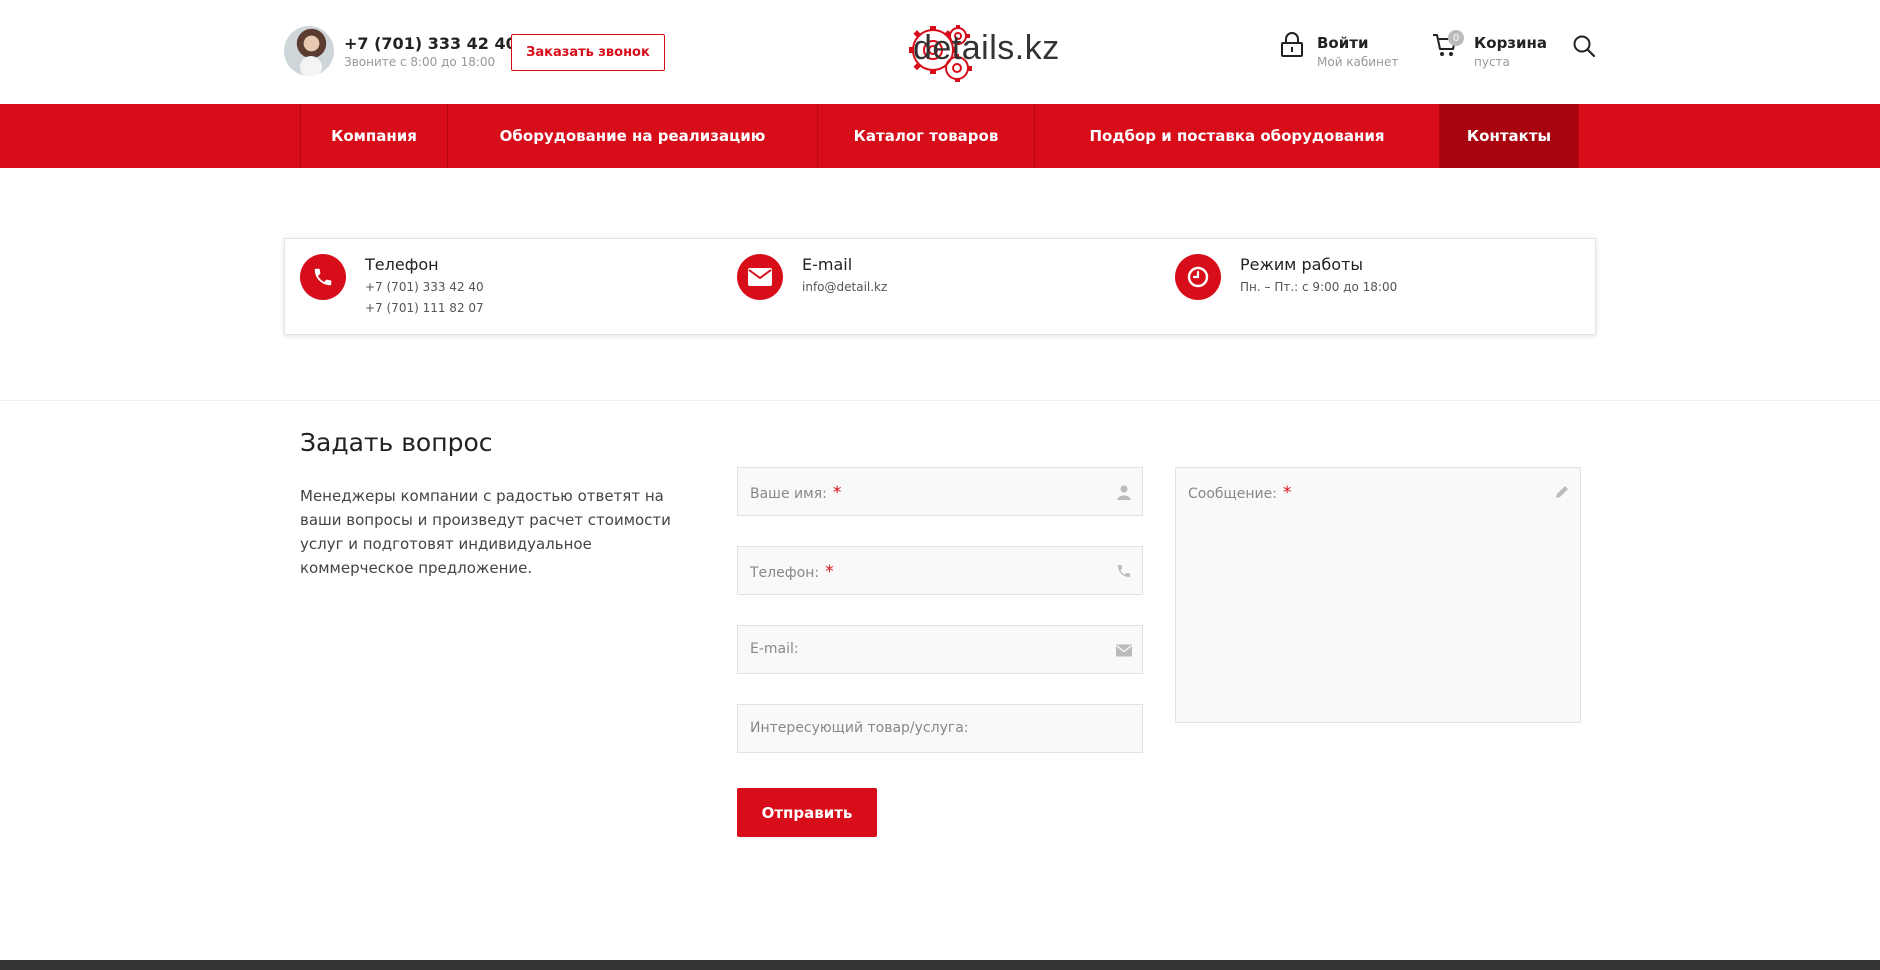 This screenshot has height=970, width=1880. Describe the element at coordinates (1456, 38) in the screenshot. I see `cart-count-badge: 0` at that location.